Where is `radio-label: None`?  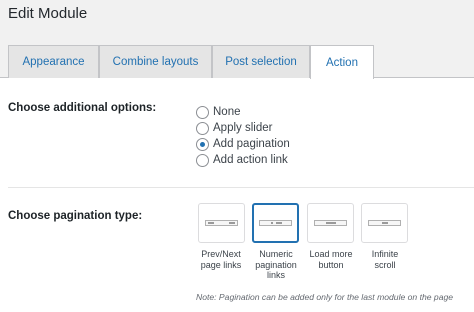 radio-label: None is located at coordinates (227, 112).